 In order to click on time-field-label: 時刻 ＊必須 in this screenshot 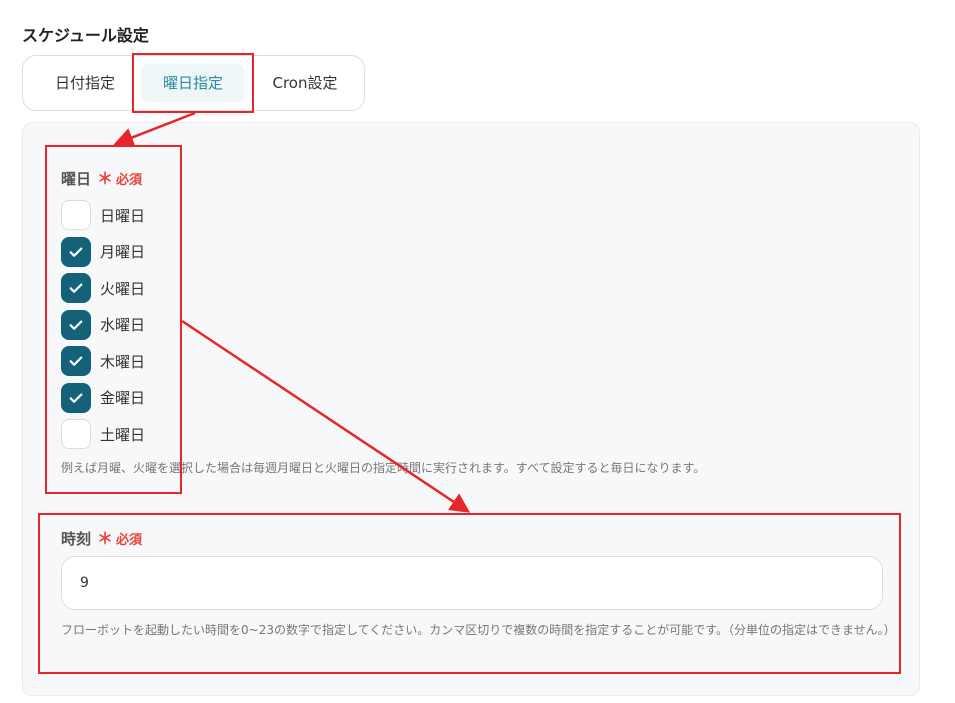, I will do `click(101, 537)`.